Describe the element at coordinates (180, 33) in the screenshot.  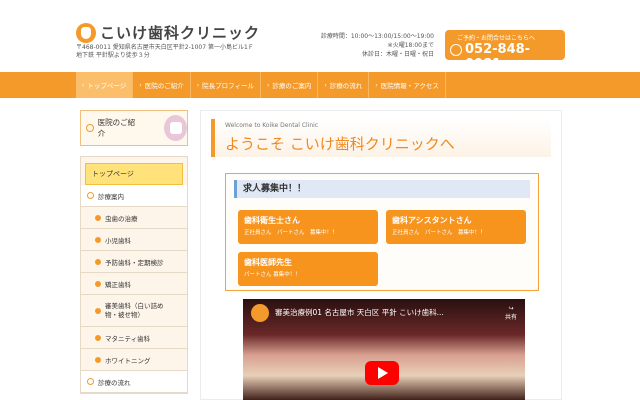
I see `clinic-name: こいけ歯科クリニック` at that location.